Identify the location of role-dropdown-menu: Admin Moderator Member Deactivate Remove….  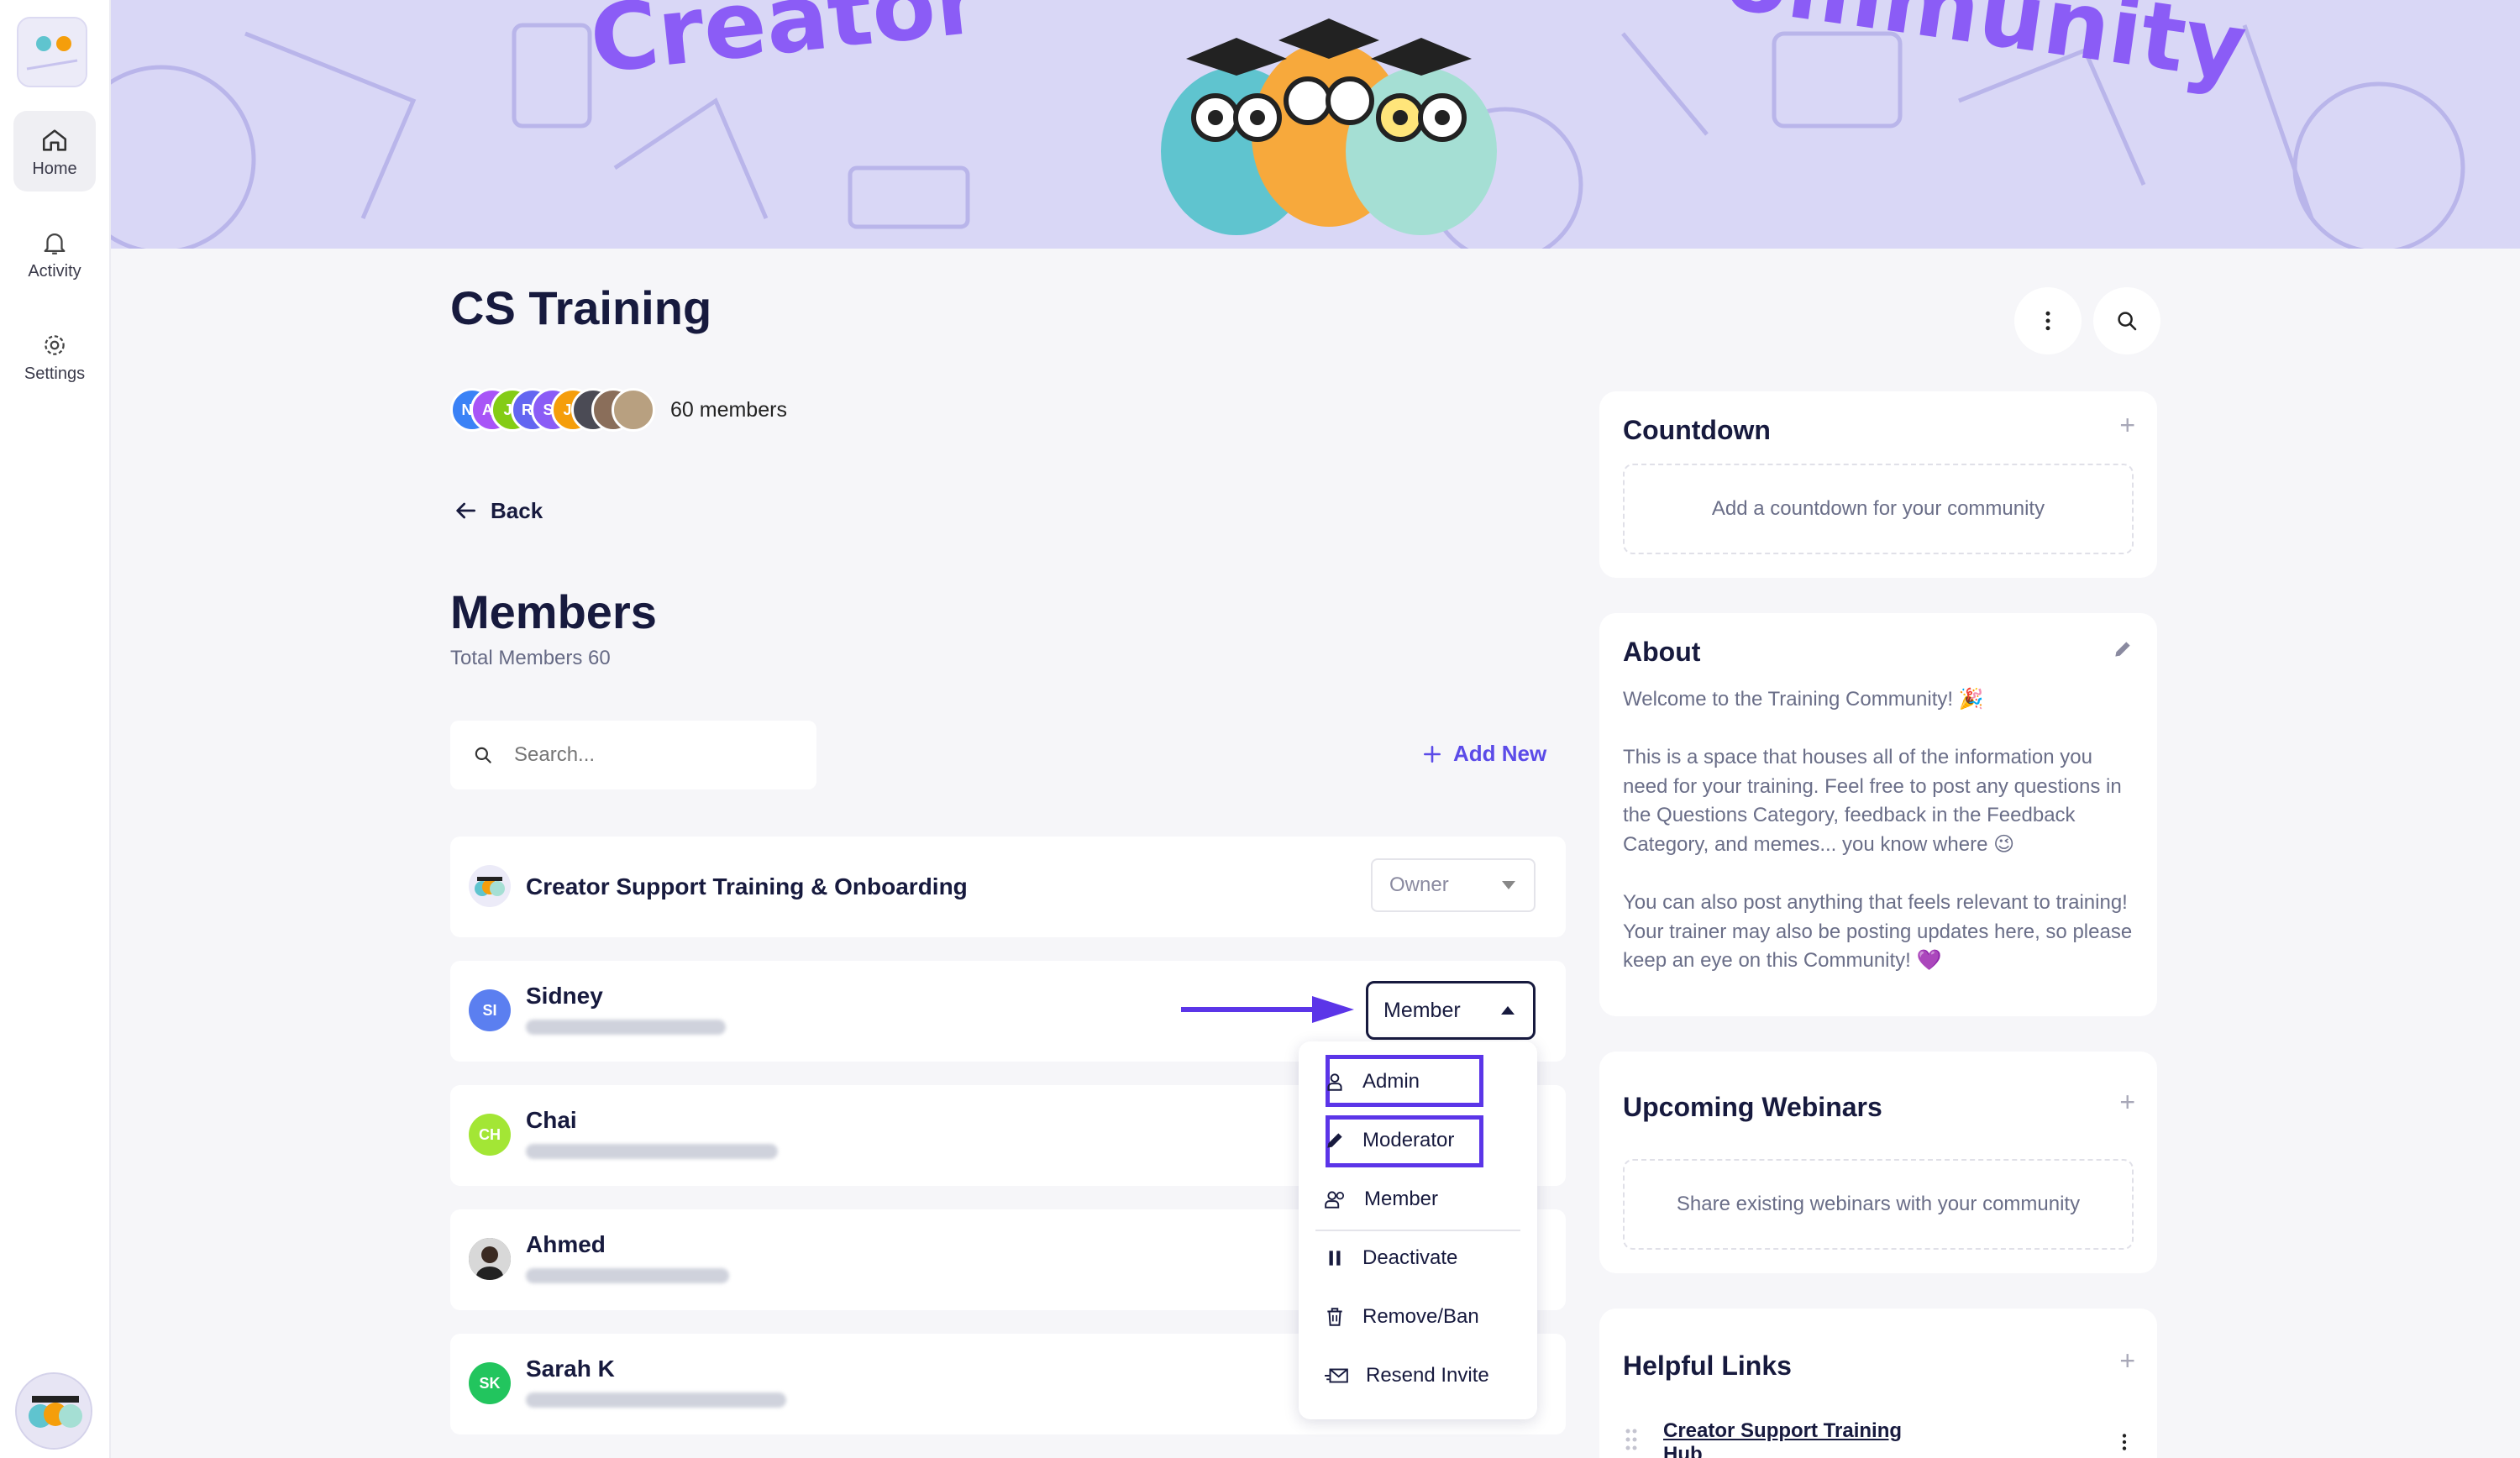
(1418, 1230).